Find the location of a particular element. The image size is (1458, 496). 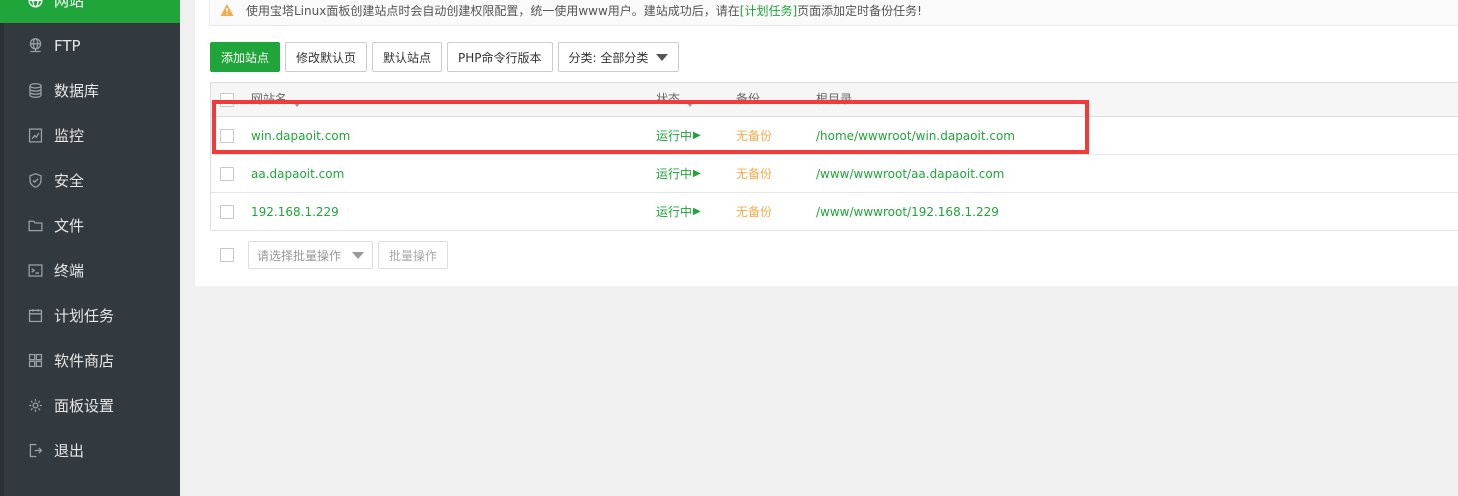

batch-select-all-checkbox is located at coordinates (227, 255).